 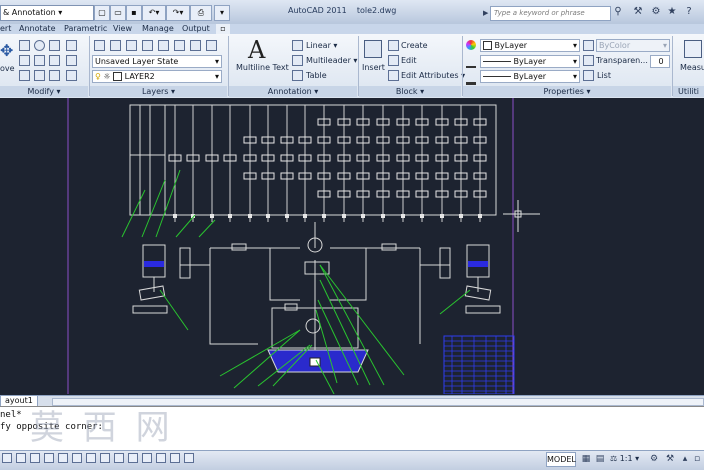 I want to click on layer-properties-icon, so click(x=99, y=45).